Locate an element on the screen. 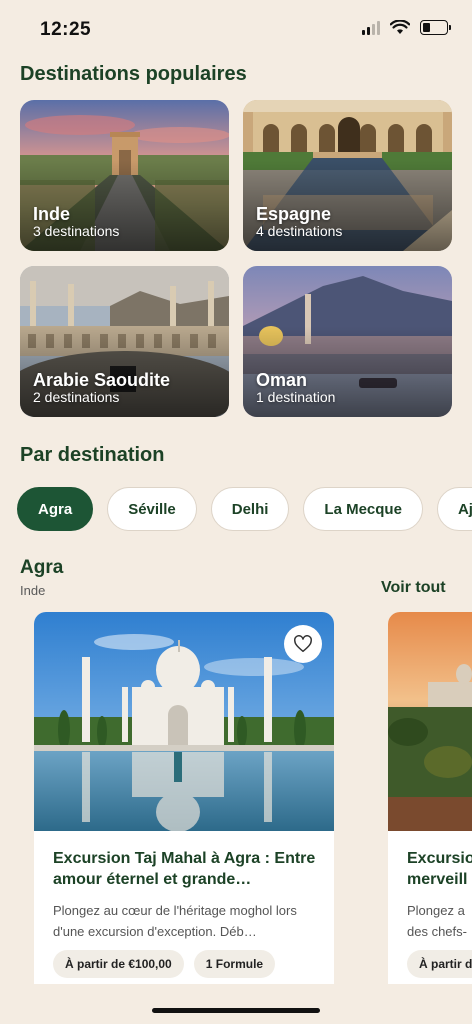 This screenshot has height=1024, width=472. destination-name: Espagne is located at coordinates (294, 214).